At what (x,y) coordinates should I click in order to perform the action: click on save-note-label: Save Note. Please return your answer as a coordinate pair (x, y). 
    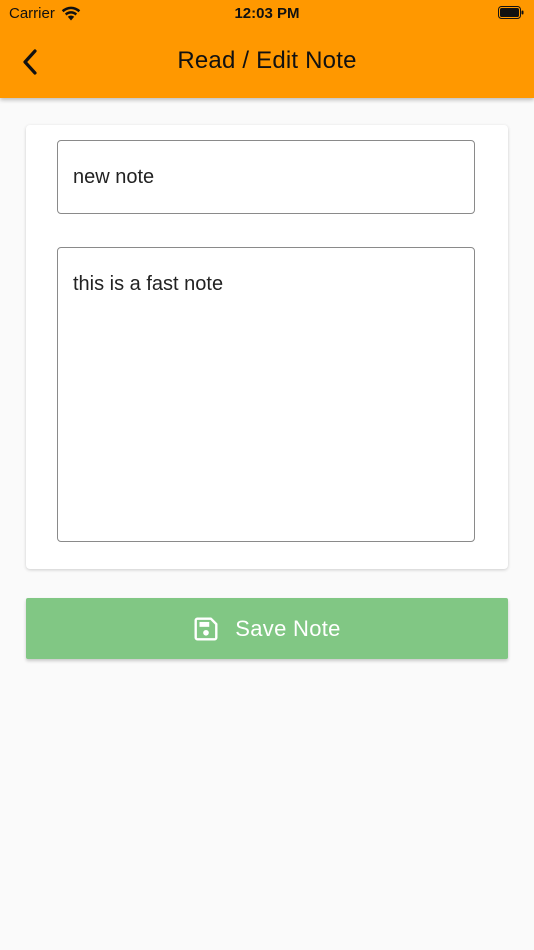
    Looking at the image, I should click on (288, 628).